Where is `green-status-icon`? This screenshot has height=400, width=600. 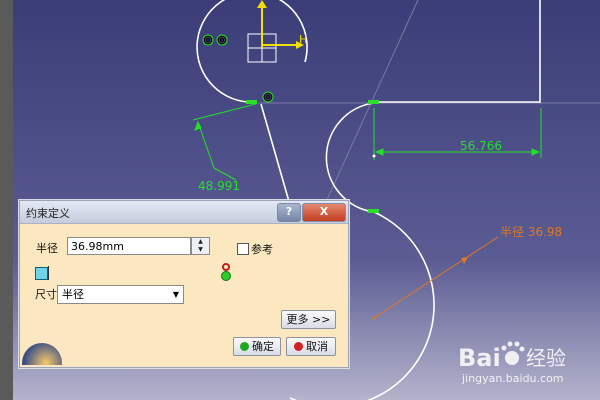 green-status-icon is located at coordinates (226, 276).